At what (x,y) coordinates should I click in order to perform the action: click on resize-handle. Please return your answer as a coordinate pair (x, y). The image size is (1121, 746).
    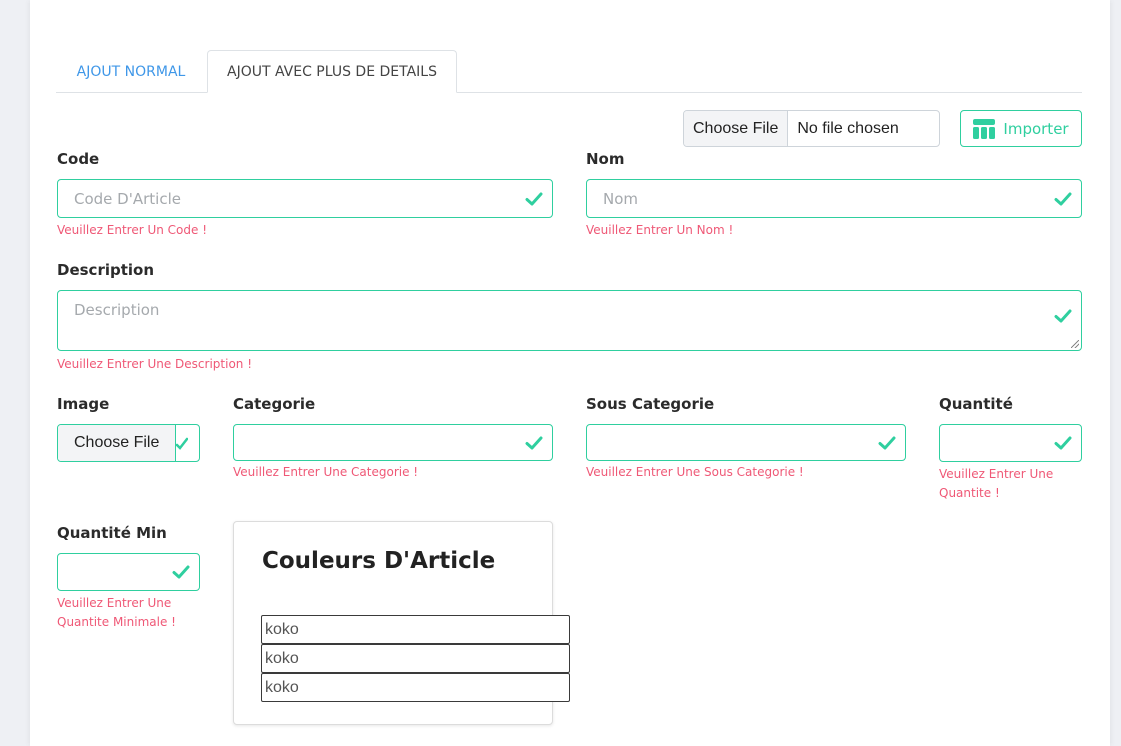
    Looking at the image, I should click on (1075, 344).